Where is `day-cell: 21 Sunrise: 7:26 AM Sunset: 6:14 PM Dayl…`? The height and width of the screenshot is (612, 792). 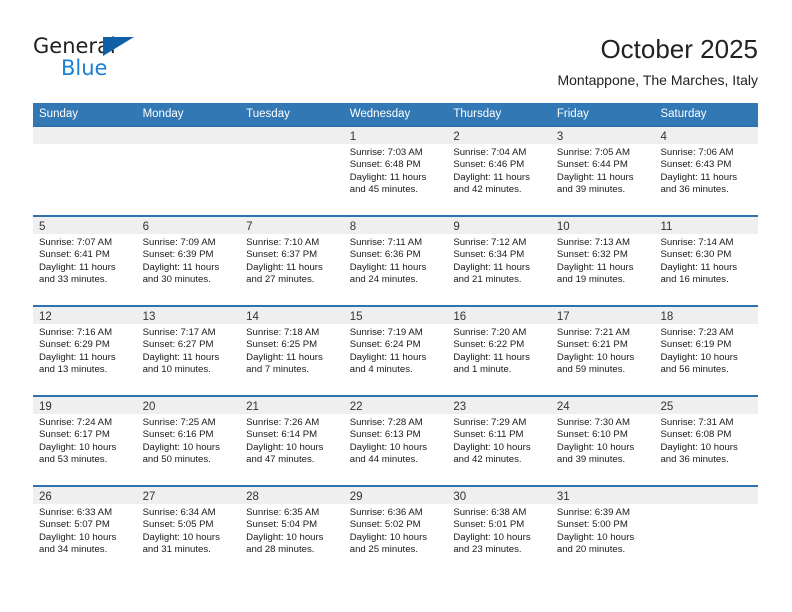 day-cell: 21 Sunrise: 7:26 AM Sunset: 6:14 PM Dayl… is located at coordinates (292, 441).